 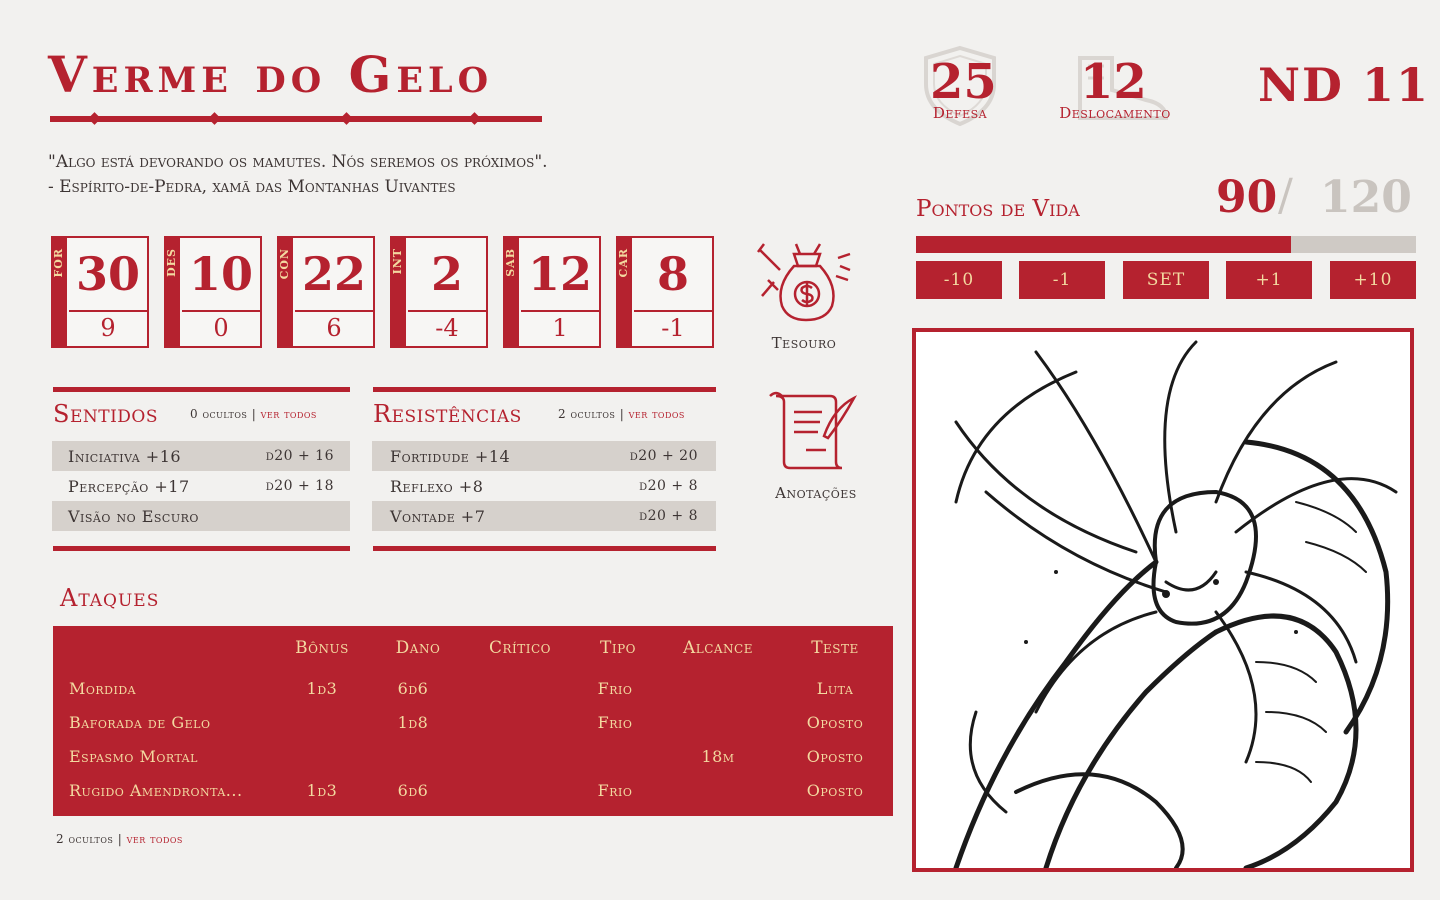 What do you see at coordinates (220, 274) in the screenshot?
I see `attribute-value: 10` at bounding box center [220, 274].